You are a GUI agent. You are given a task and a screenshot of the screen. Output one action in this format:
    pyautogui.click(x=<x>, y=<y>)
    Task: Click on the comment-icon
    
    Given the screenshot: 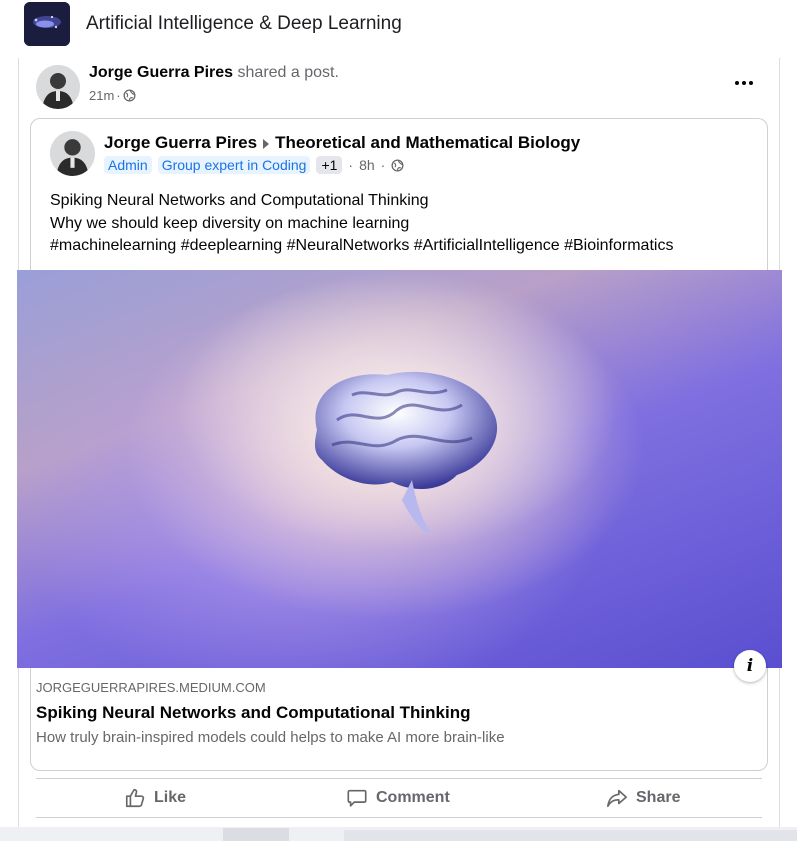 What is the action you would take?
    pyautogui.click(x=357, y=798)
    